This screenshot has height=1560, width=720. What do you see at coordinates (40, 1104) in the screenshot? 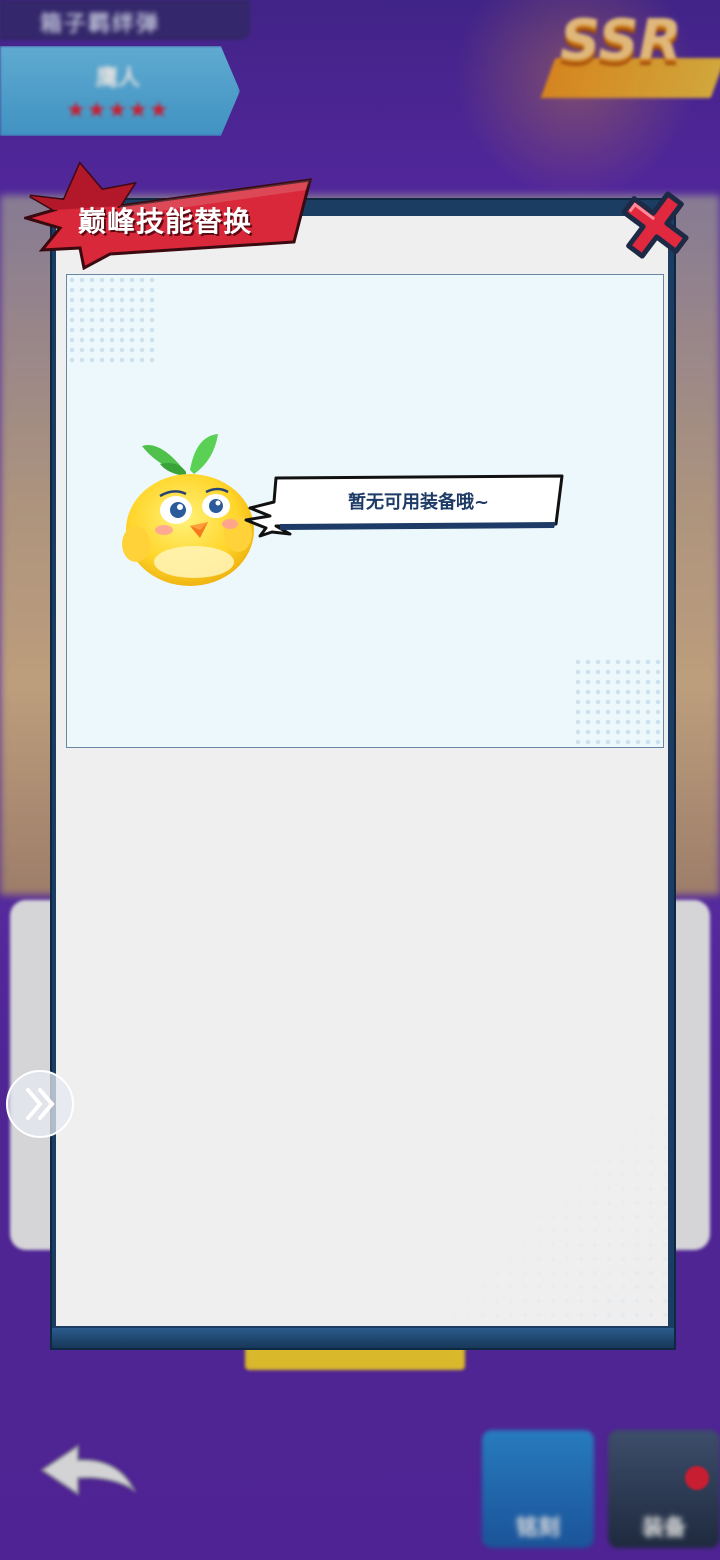
I see `double-chevron-right-icon` at bounding box center [40, 1104].